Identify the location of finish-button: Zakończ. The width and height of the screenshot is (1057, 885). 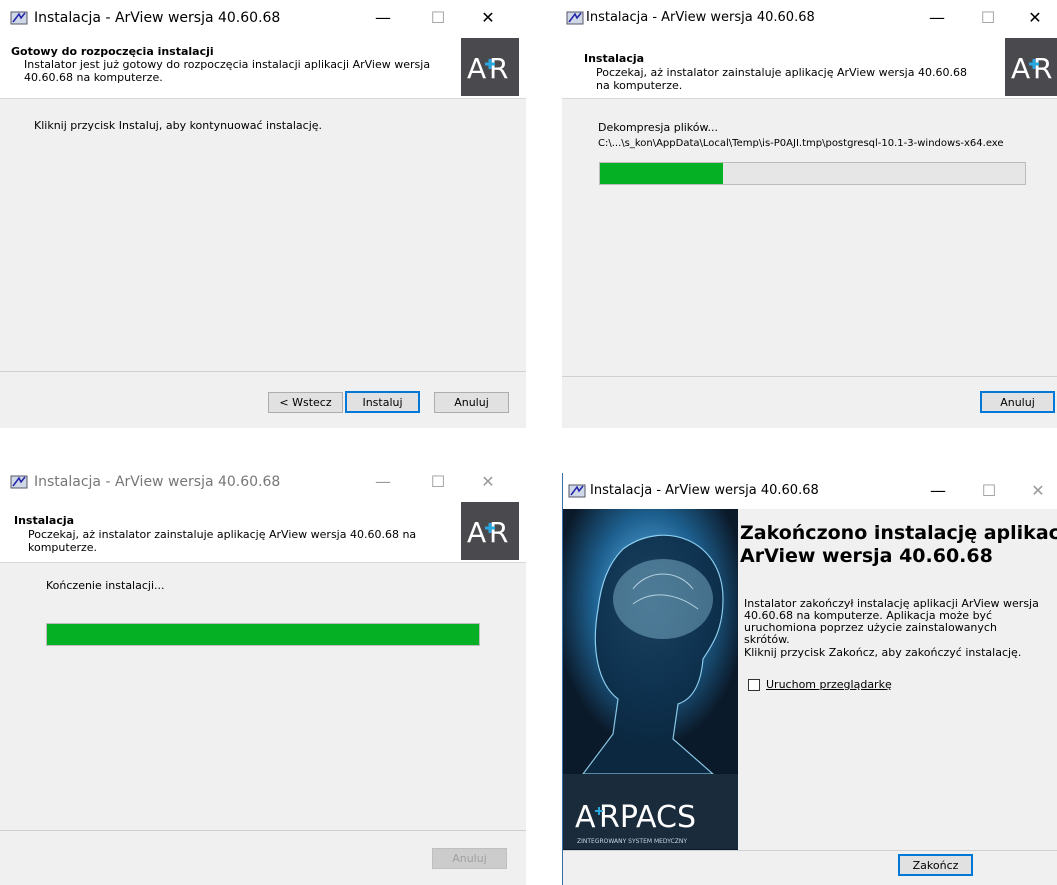
(935, 865).